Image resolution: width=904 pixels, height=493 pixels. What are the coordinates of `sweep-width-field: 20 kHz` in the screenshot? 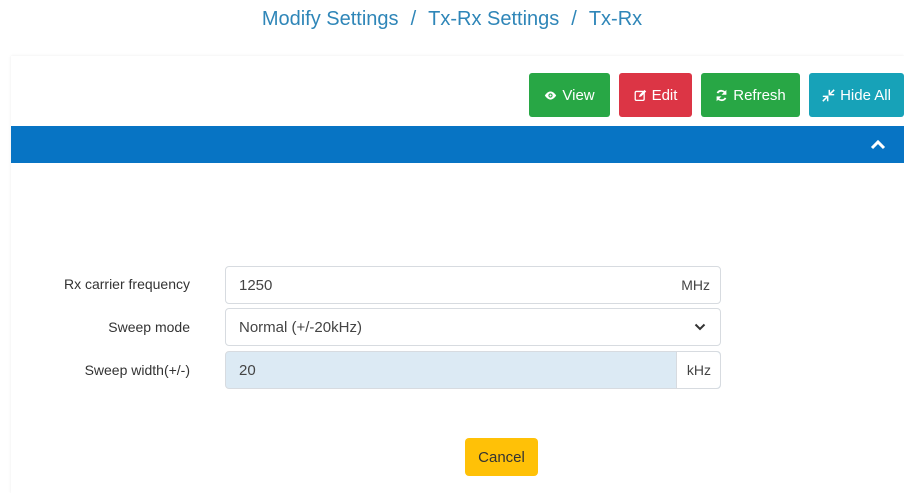 It's located at (473, 370).